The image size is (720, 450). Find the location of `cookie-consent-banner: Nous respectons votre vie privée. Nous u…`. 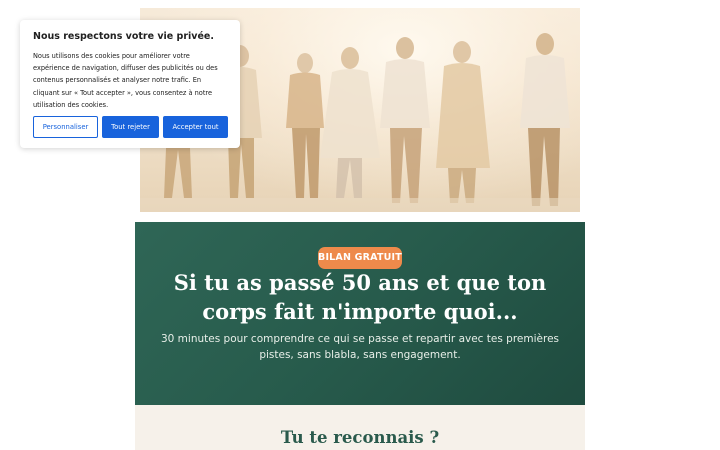

cookie-consent-banner: Nous respectons votre vie privée. Nous u… is located at coordinates (130, 84).